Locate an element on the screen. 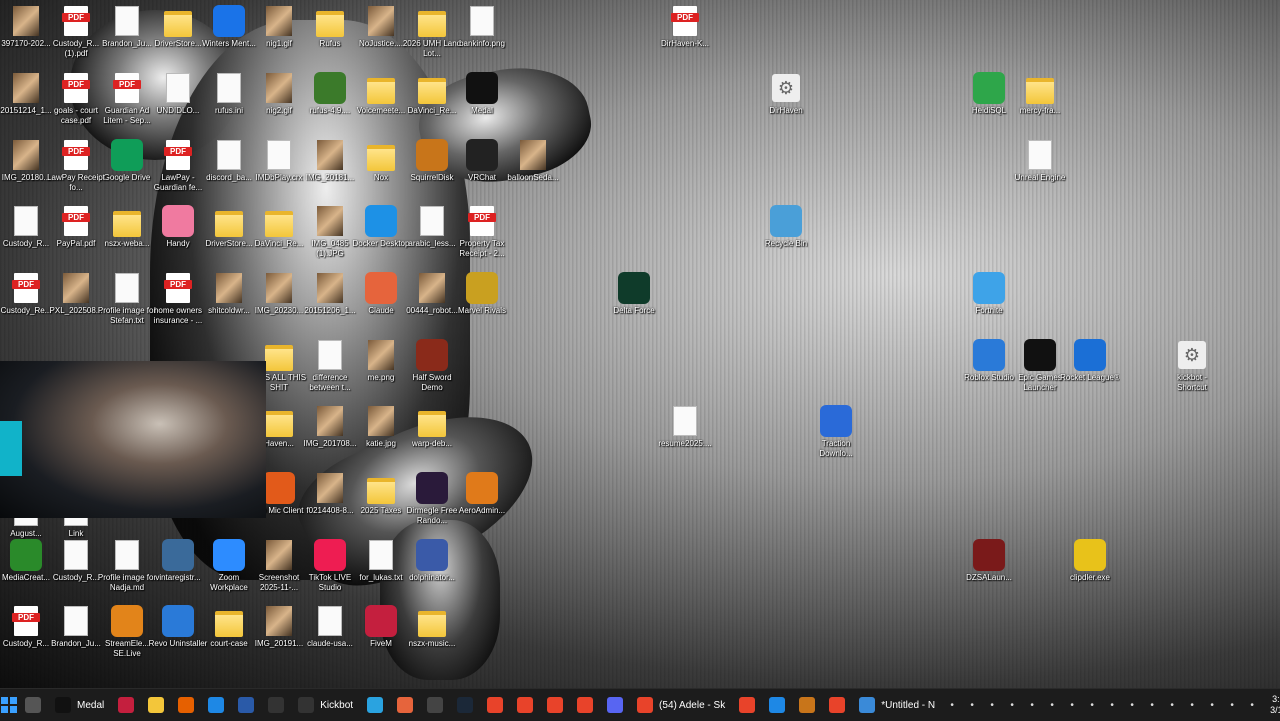 Image resolution: width=1280 pixels, height=721 pixels. tray-icon-4: • is located at coordinates (1012, 705).